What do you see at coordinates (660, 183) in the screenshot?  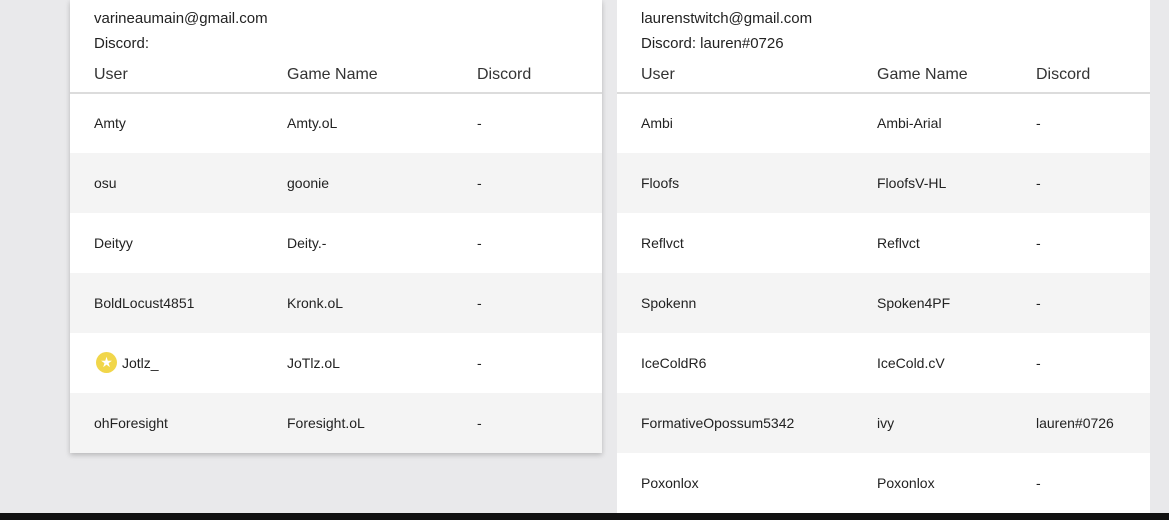 I see `cell-user: Floofs` at bounding box center [660, 183].